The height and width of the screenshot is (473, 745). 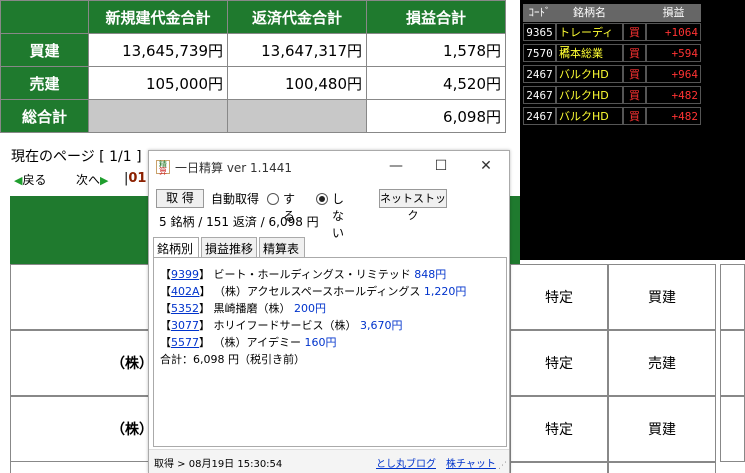 What do you see at coordinates (436, 50) in the screenshot?
I see `buy-pl-total: 1,578円` at bounding box center [436, 50].